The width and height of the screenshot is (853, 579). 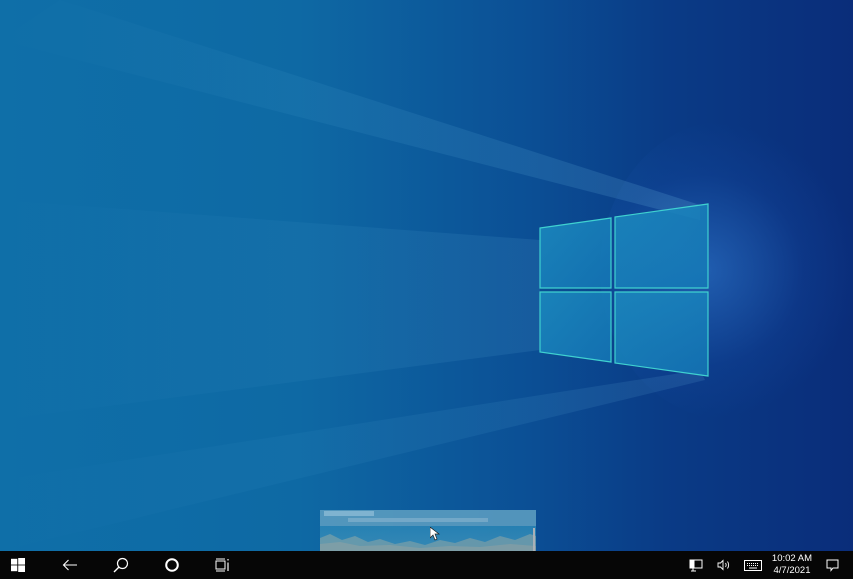 What do you see at coordinates (661, 334) in the screenshot?
I see `logo-pane-bottom-right` at bounding box center [661, 334].